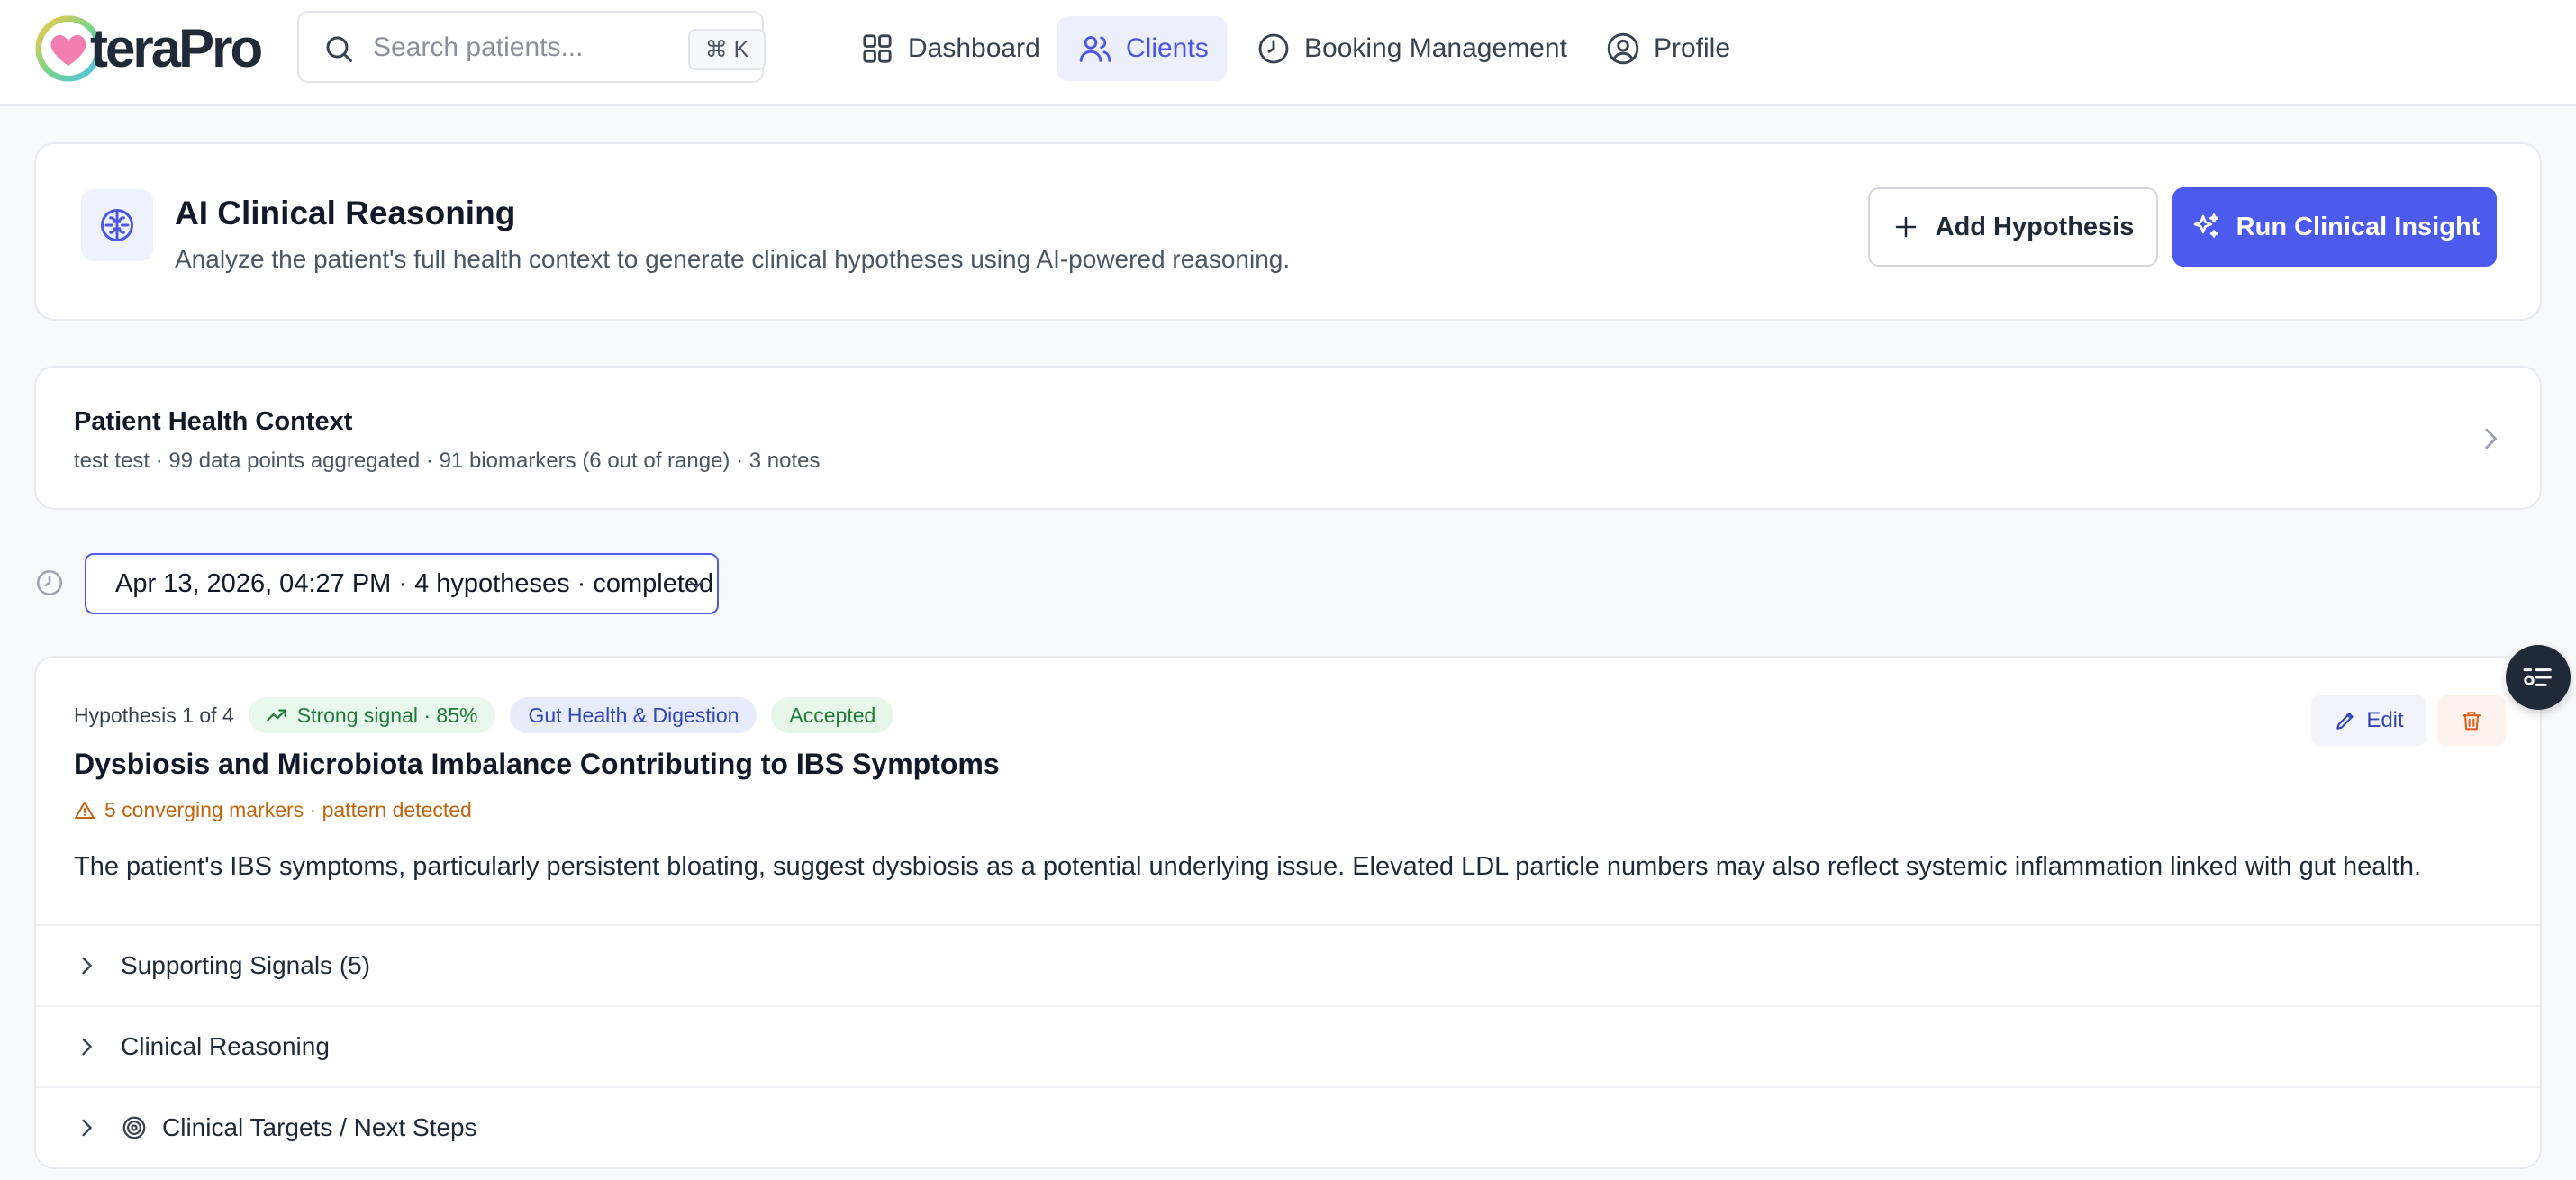 Image resolution: width=2576 pixels, height=1180 pixels. I want to click on nav-dashboard: Dashboard, so click(950, 48).